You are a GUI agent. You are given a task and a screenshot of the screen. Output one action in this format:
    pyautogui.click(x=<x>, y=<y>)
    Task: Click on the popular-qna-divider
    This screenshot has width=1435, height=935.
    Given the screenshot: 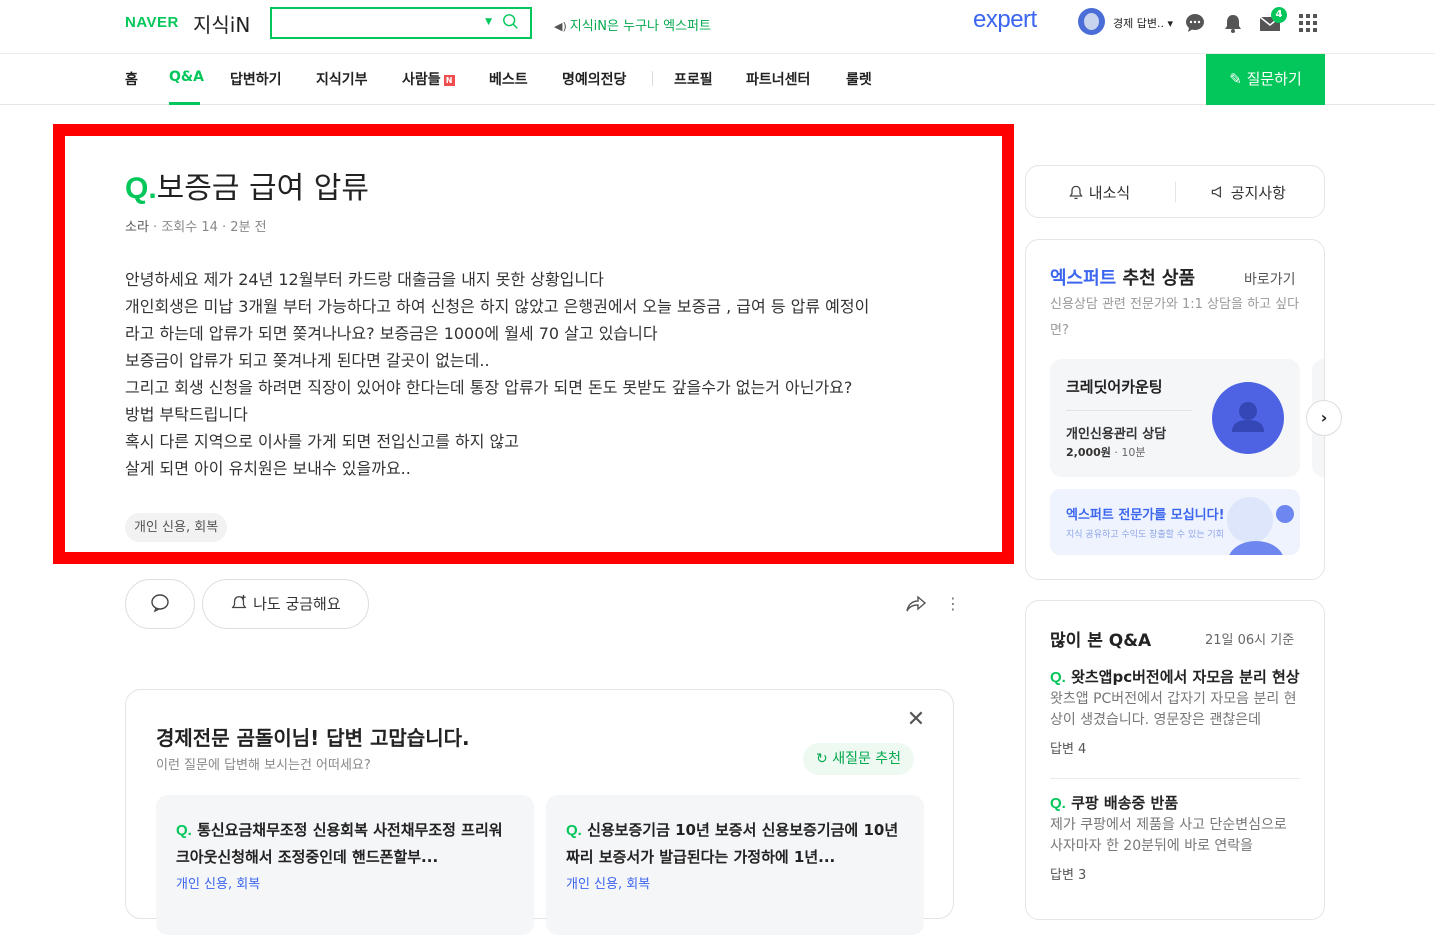 What is the action you would take?
    pyautogui.click(x=1175, y=778)
    